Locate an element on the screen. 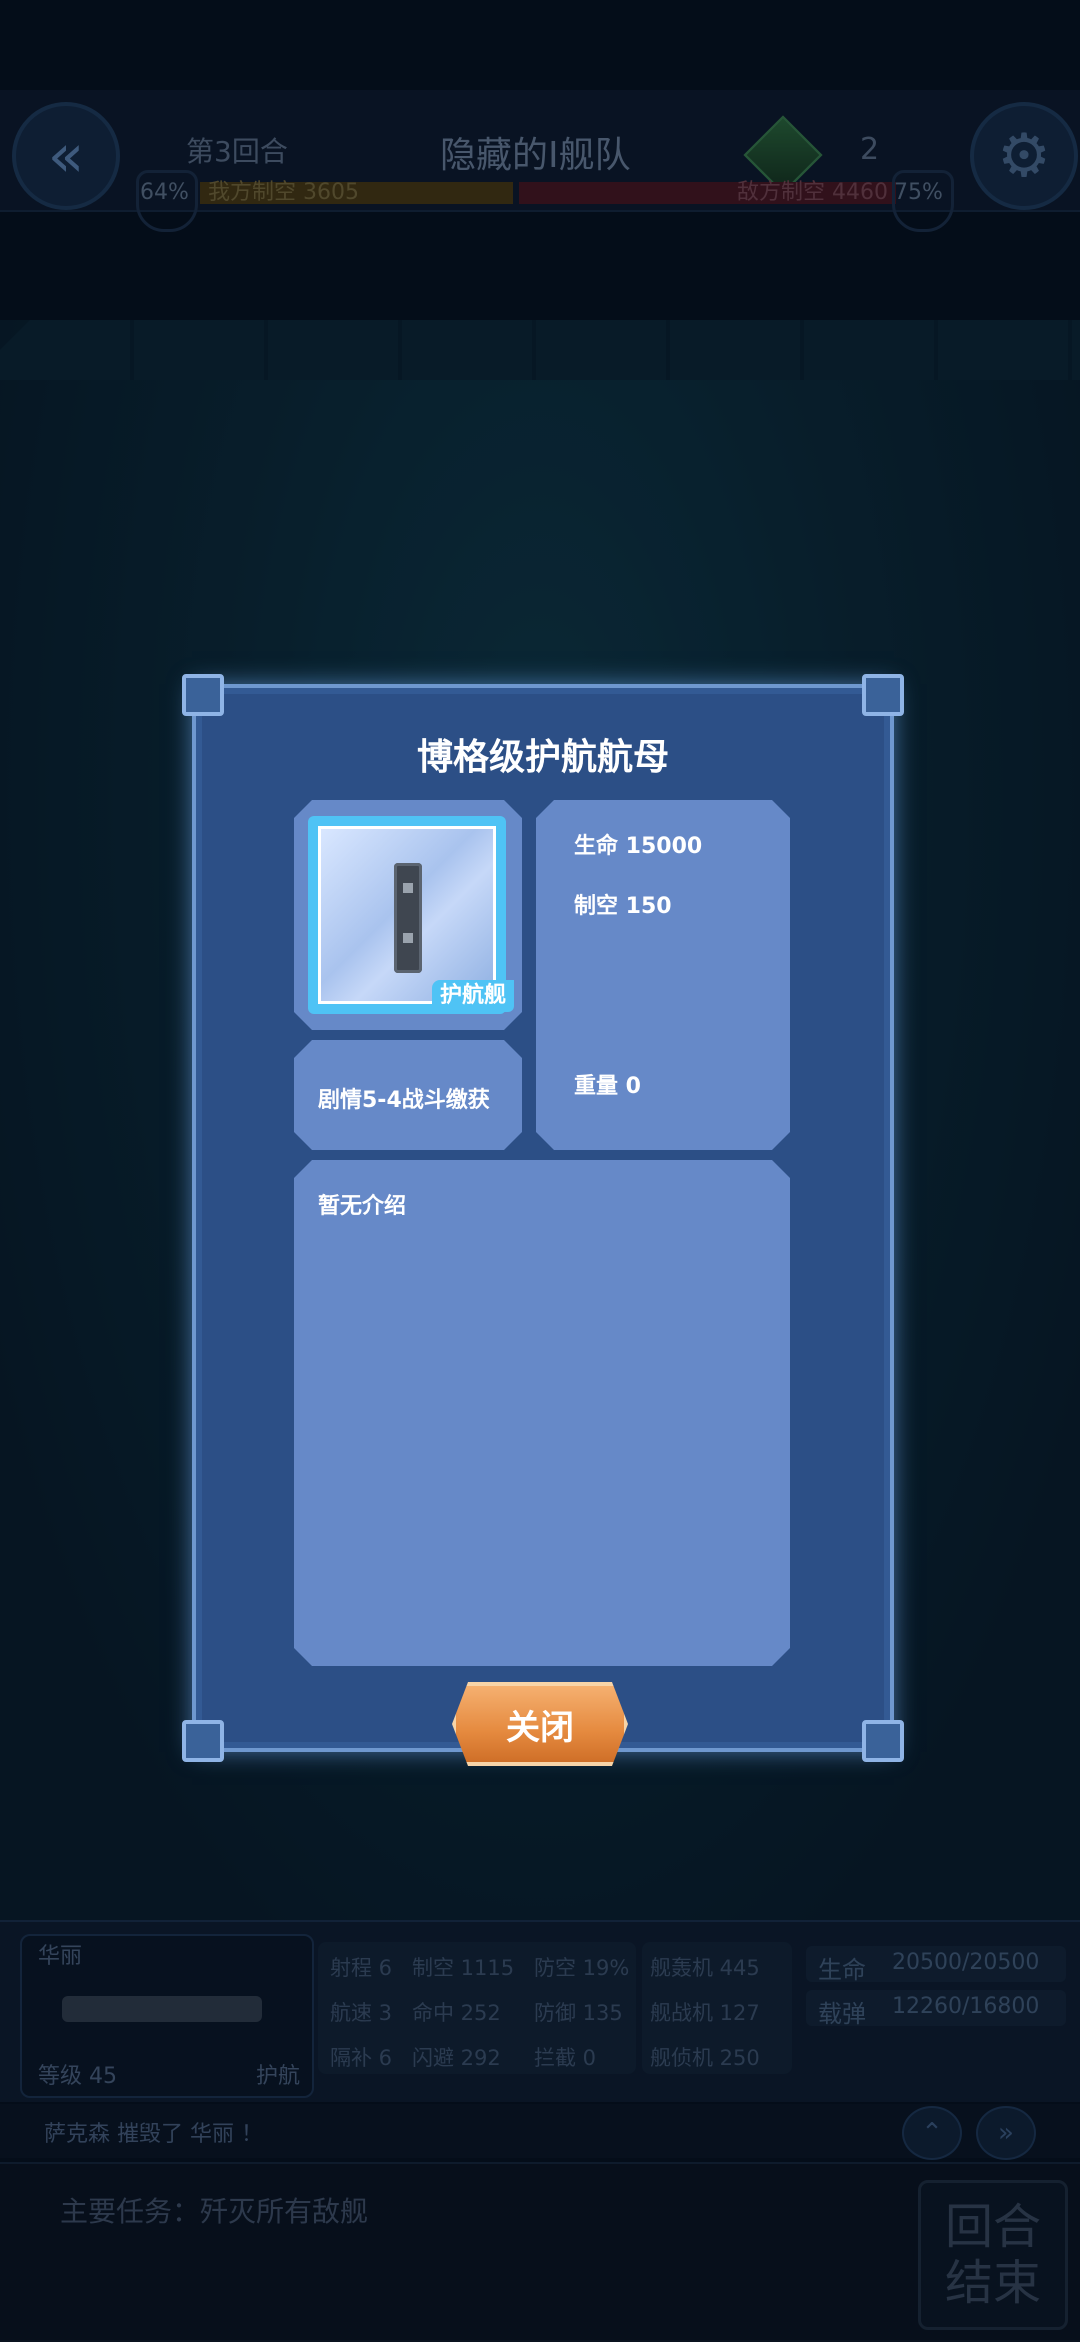  dialog-title: 博格级护航航母 is located at coordinates (542, 757).